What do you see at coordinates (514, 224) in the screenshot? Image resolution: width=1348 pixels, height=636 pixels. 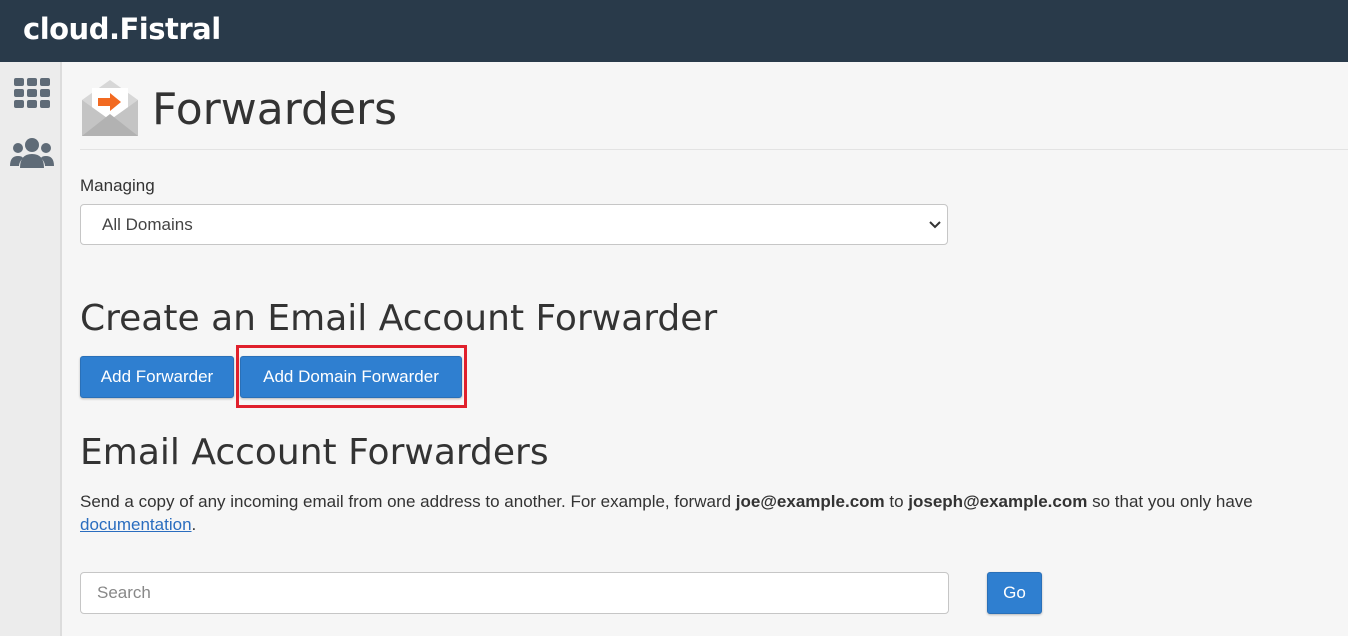 I see `domain-select: All Domains` at bounding box center [514, 224].